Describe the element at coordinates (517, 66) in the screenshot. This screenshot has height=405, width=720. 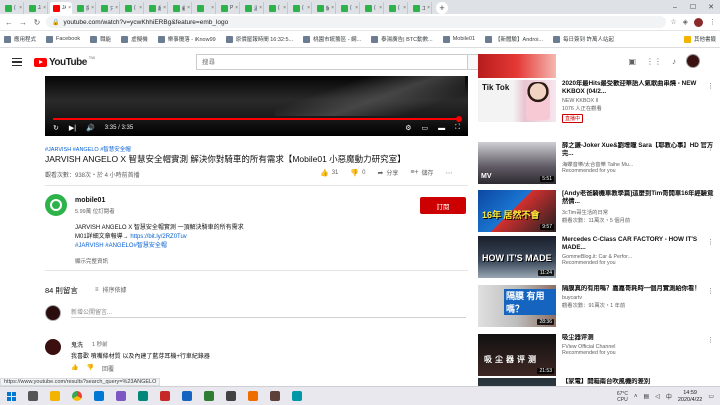
I see `recommended-thumbnail-partial` at that location.